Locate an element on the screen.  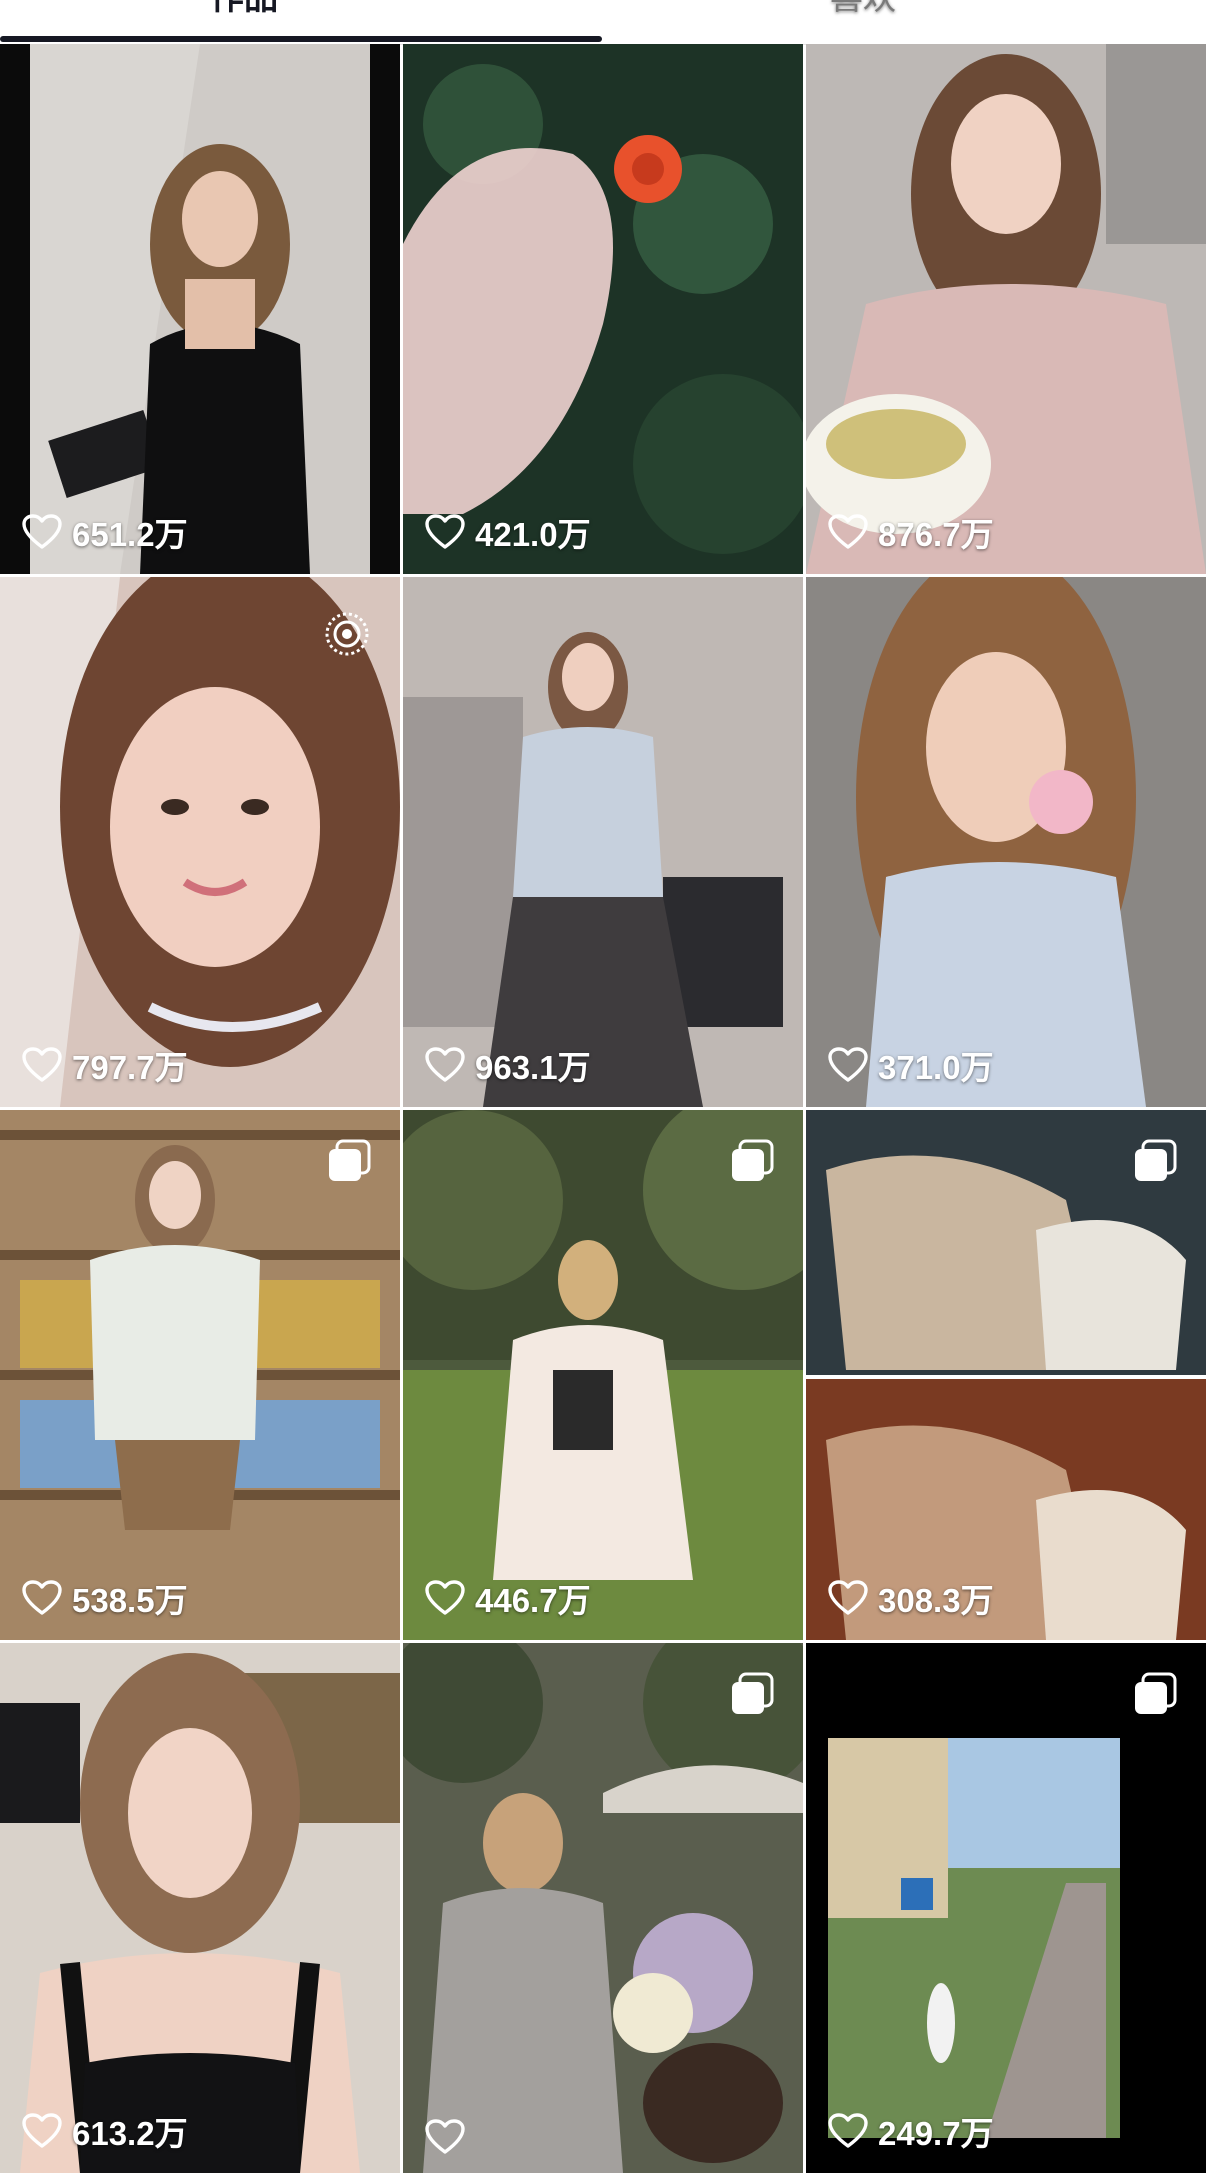
like-count: 651.2万 is located at coordinates (105, 532).